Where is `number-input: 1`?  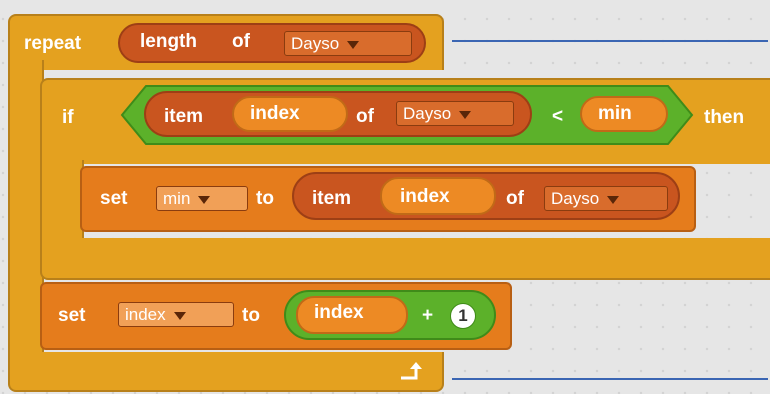
number-input: 1 is located at coordinates (463, 316).